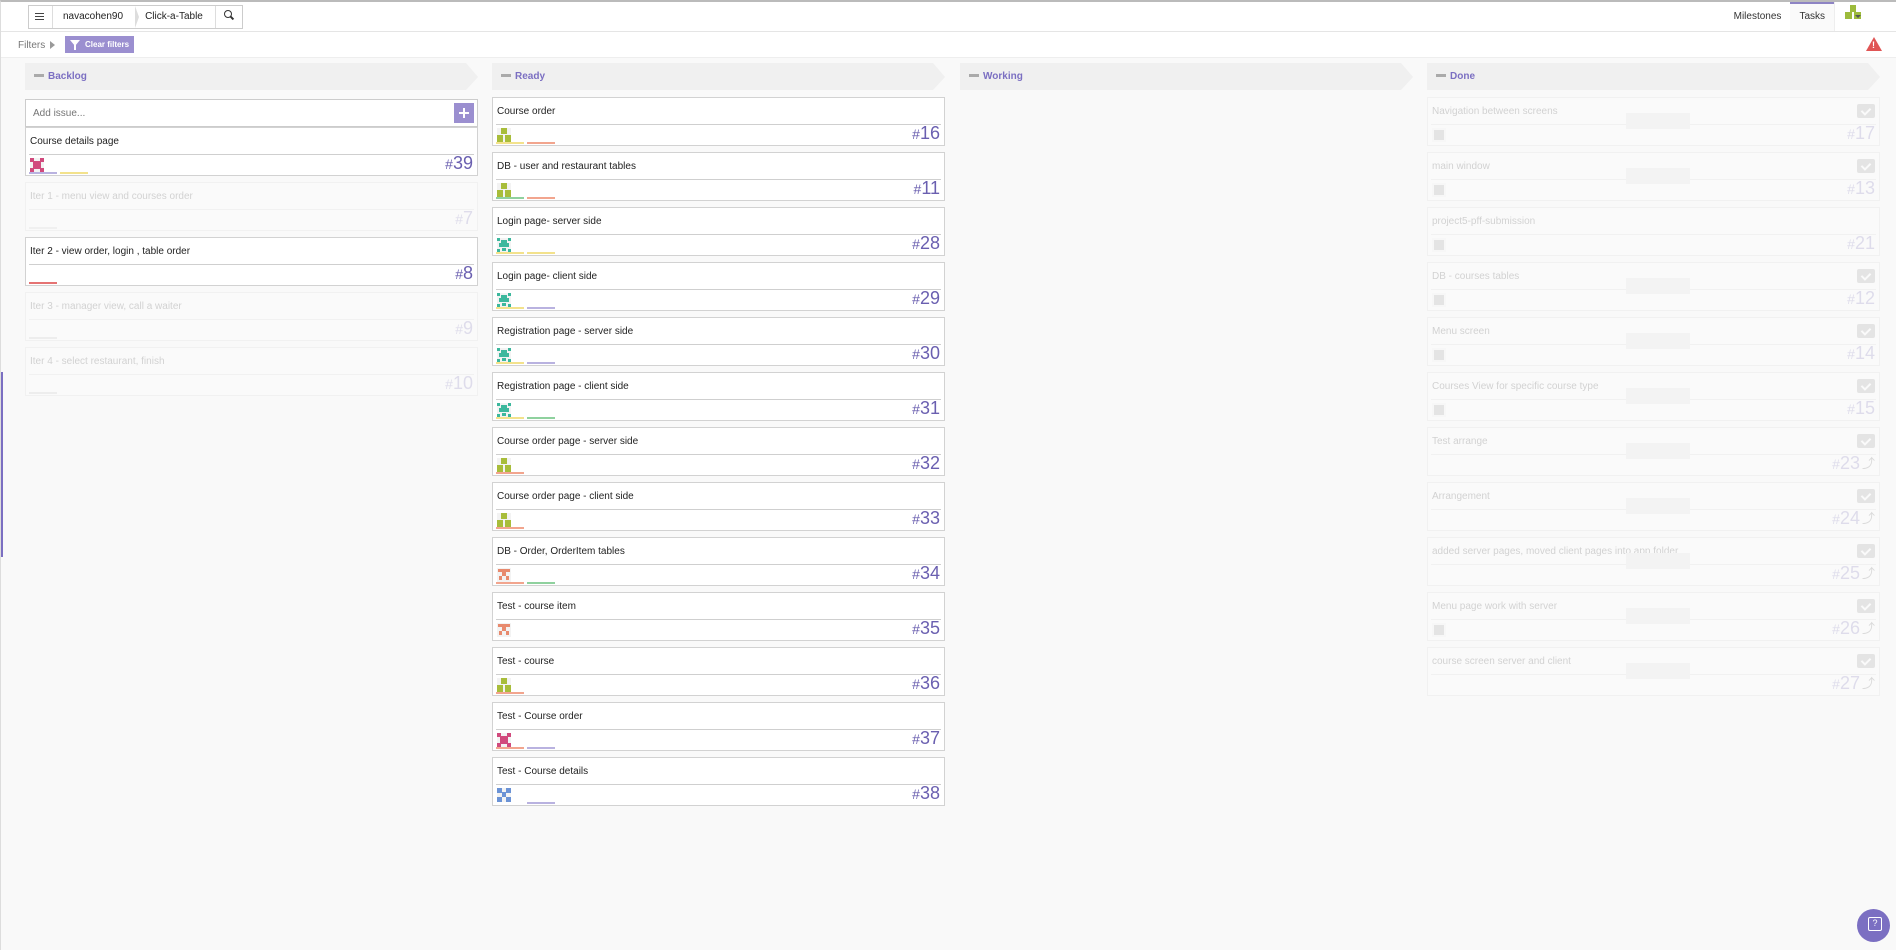 Image resolution: width=1896 pixels, height=950 pixels. Describe the element at coordinates (927, 188) in the screenshot. I see `issue-number: #11` at that location.